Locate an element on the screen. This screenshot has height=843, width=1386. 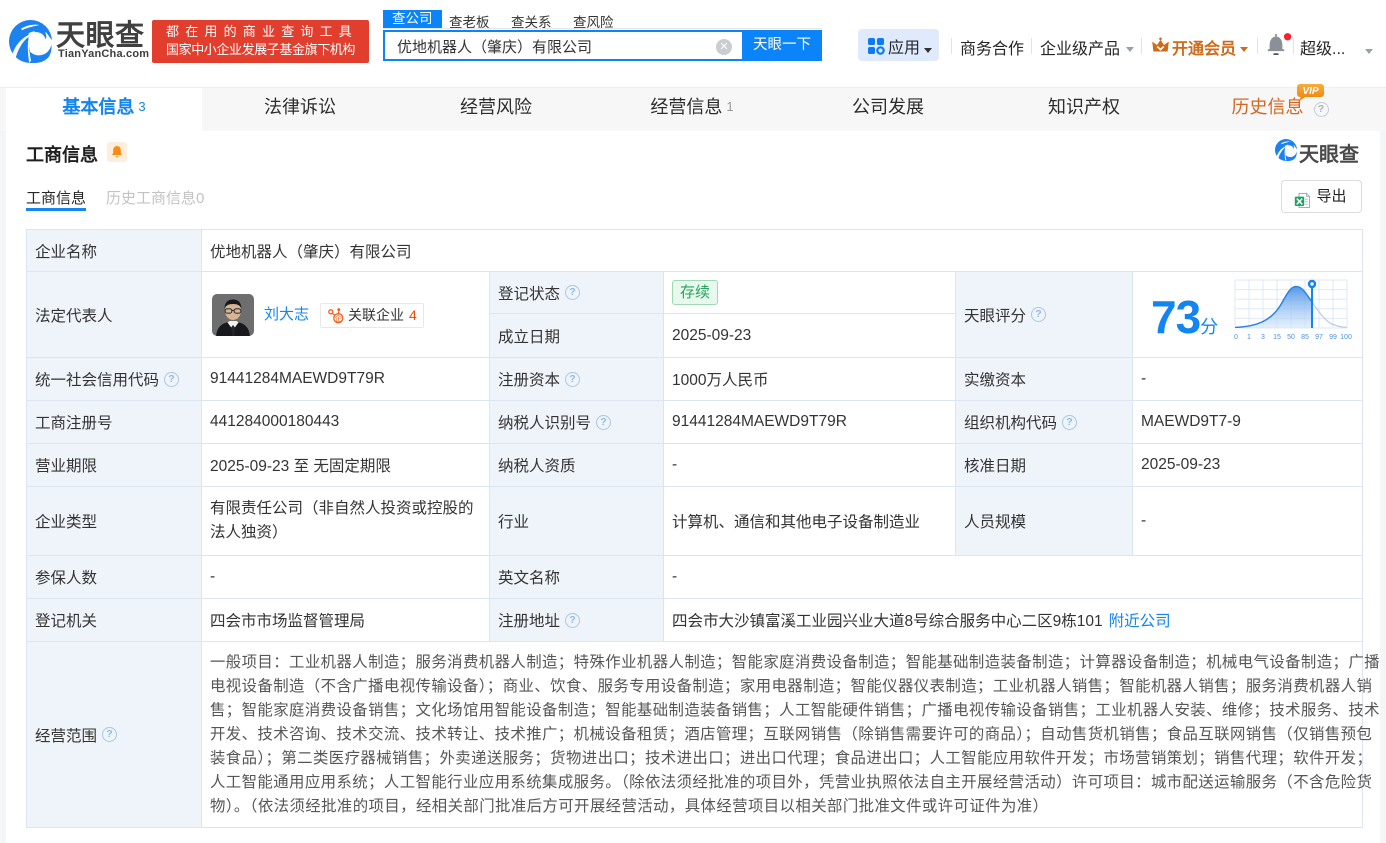
svg-text: 1 is located at coordinates (1249, 337).